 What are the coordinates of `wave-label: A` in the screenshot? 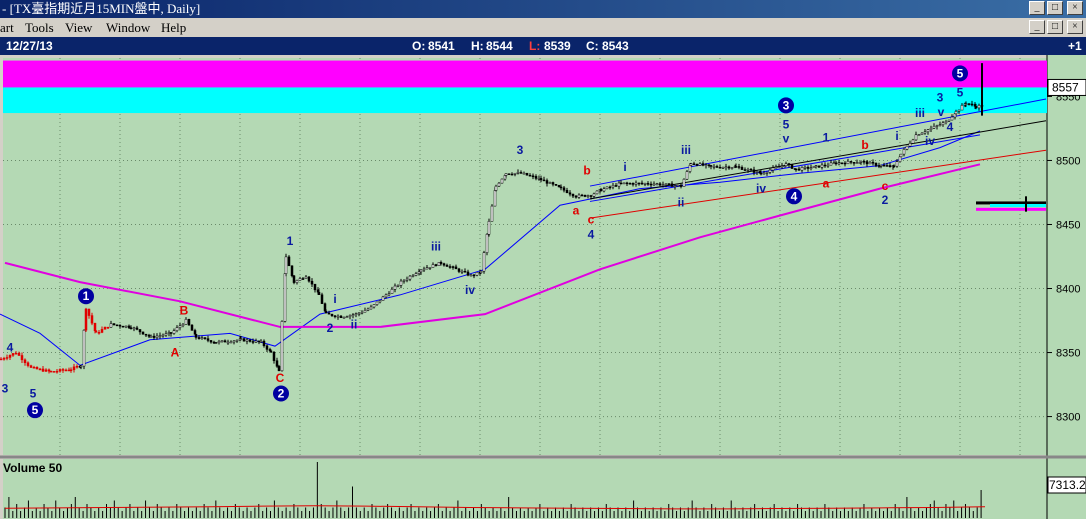 It's located at (175, 353).